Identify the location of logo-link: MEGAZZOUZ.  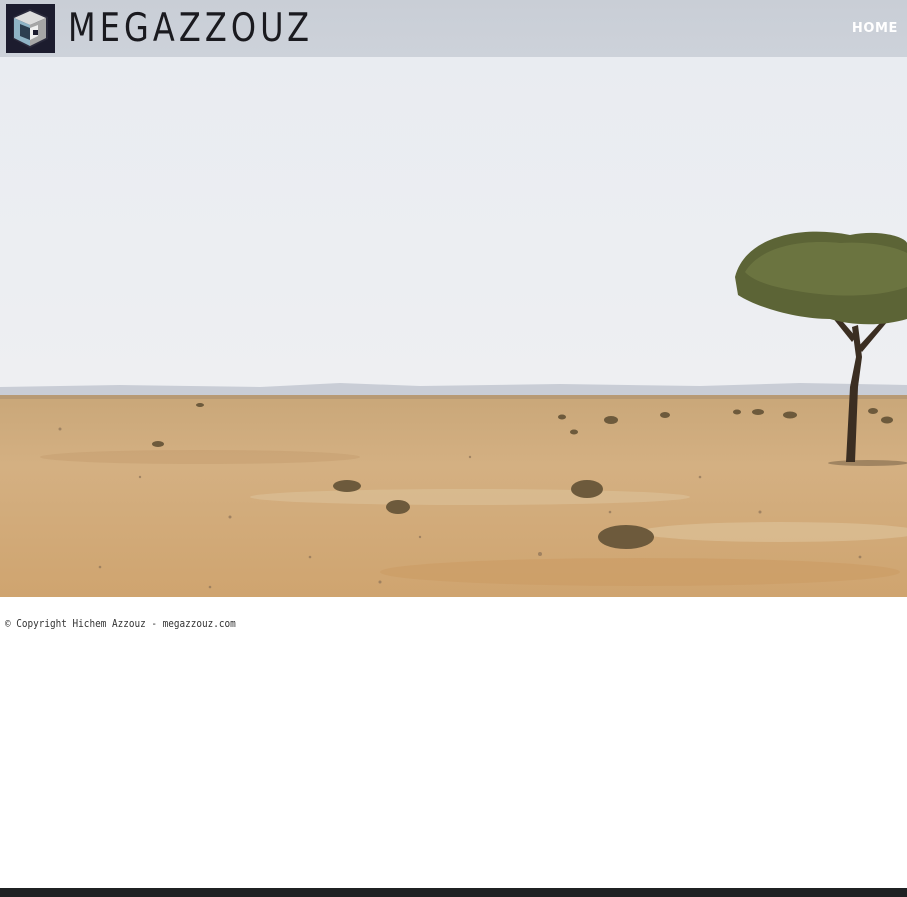
(186, 28).